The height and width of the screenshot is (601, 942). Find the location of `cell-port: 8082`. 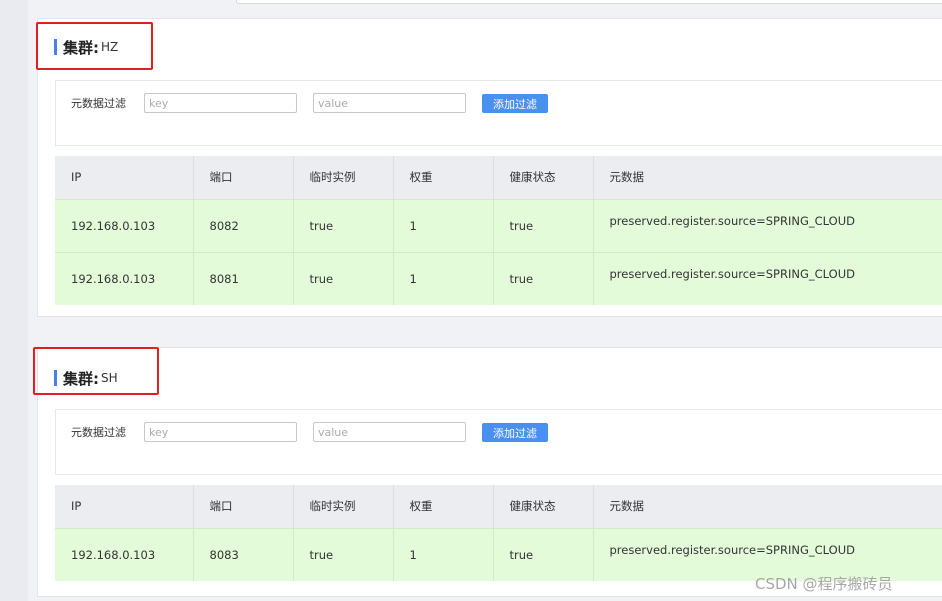

cell-port: 8082 is located at coordinates (243, 225).